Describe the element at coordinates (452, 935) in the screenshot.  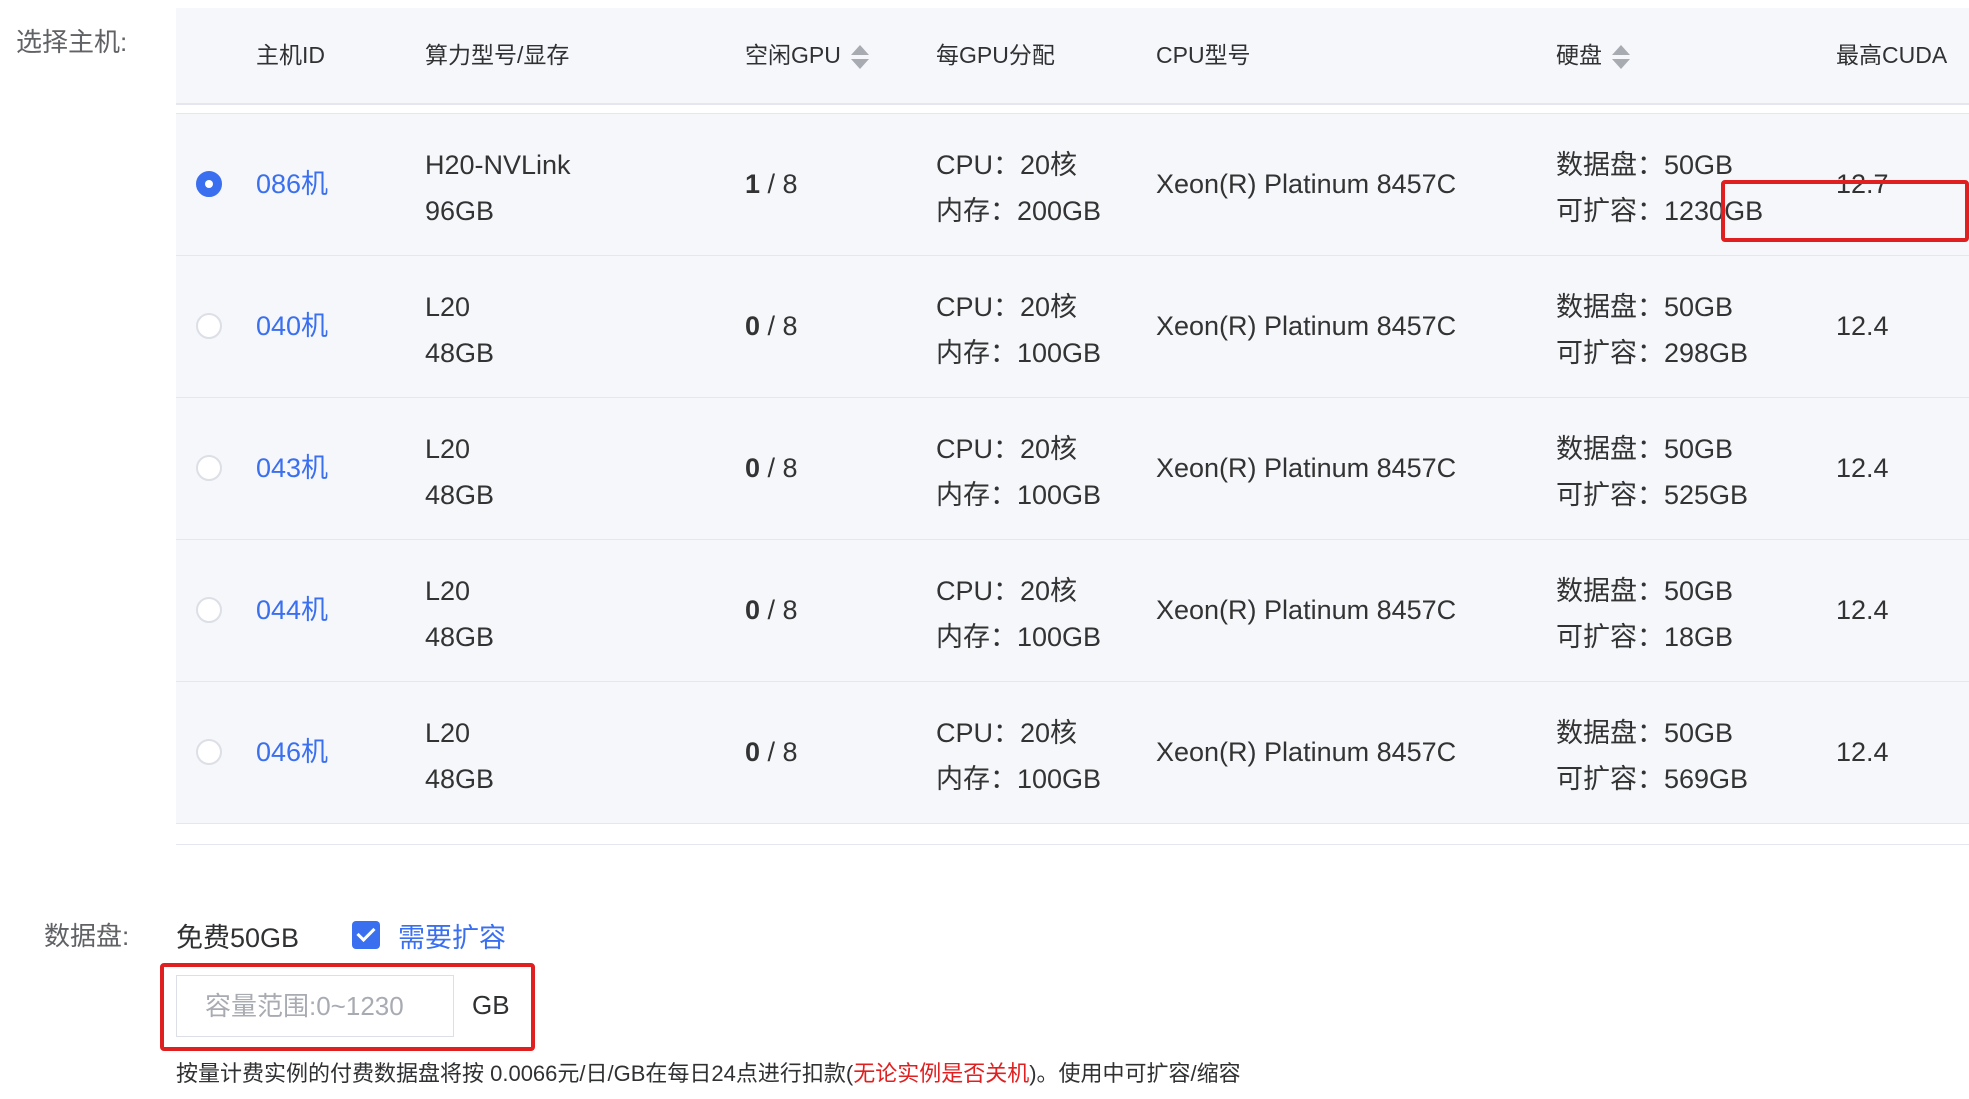
I see `expand-checkbox-label: 需要扩容` at that location.